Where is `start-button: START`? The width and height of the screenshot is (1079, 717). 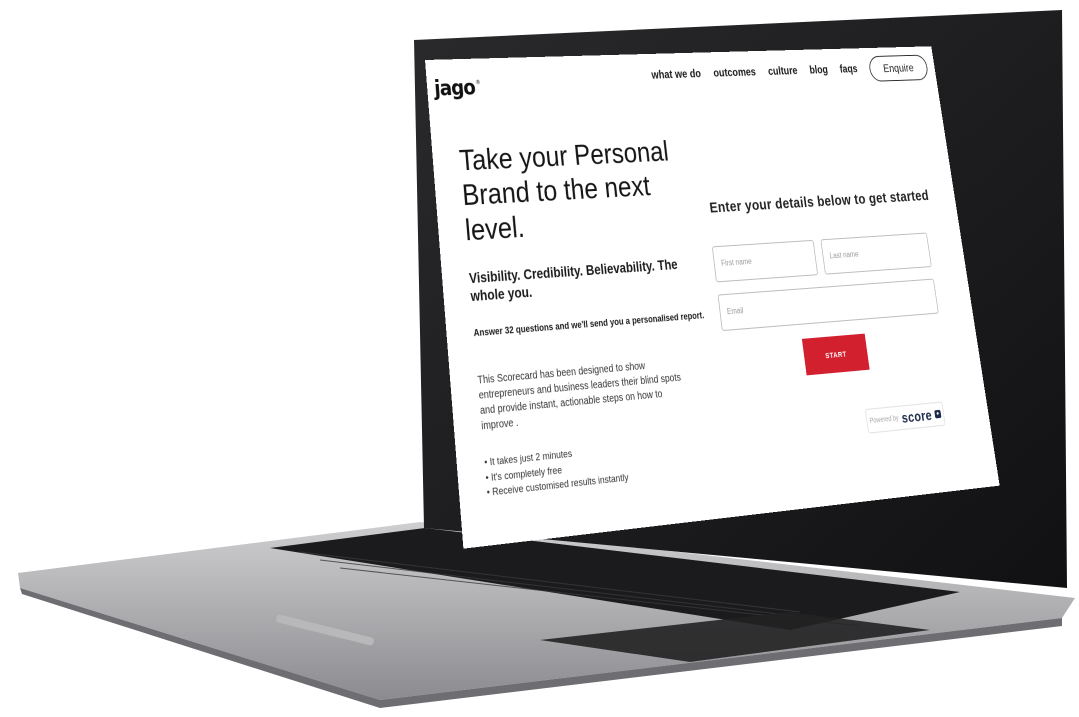 start-button: START is located at coordinates (835, 354).